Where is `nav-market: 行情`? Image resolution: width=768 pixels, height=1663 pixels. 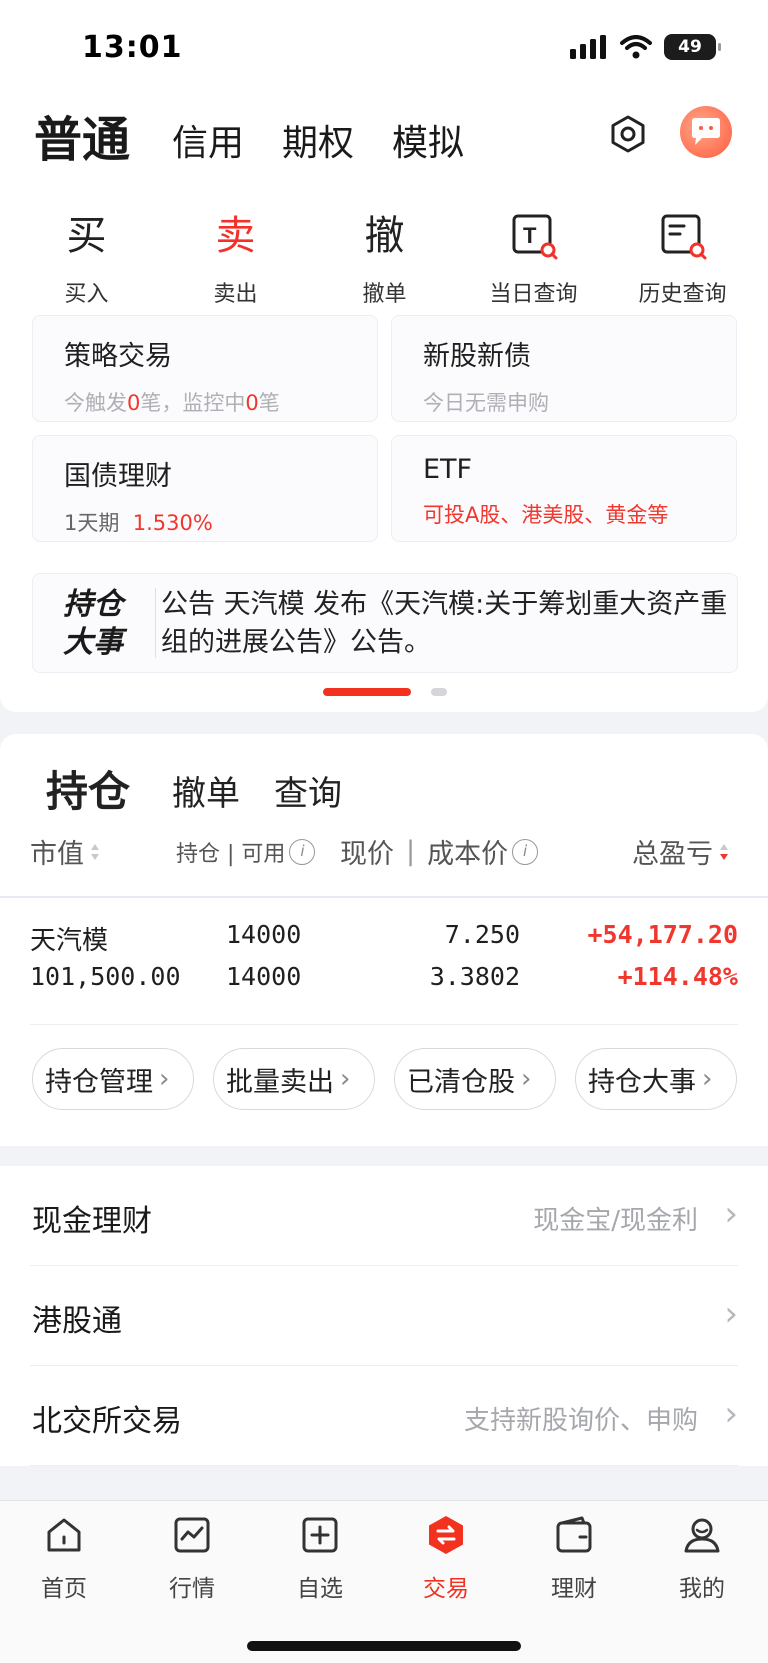
nav-market: 行情 is located at coordinates (192, 1558).